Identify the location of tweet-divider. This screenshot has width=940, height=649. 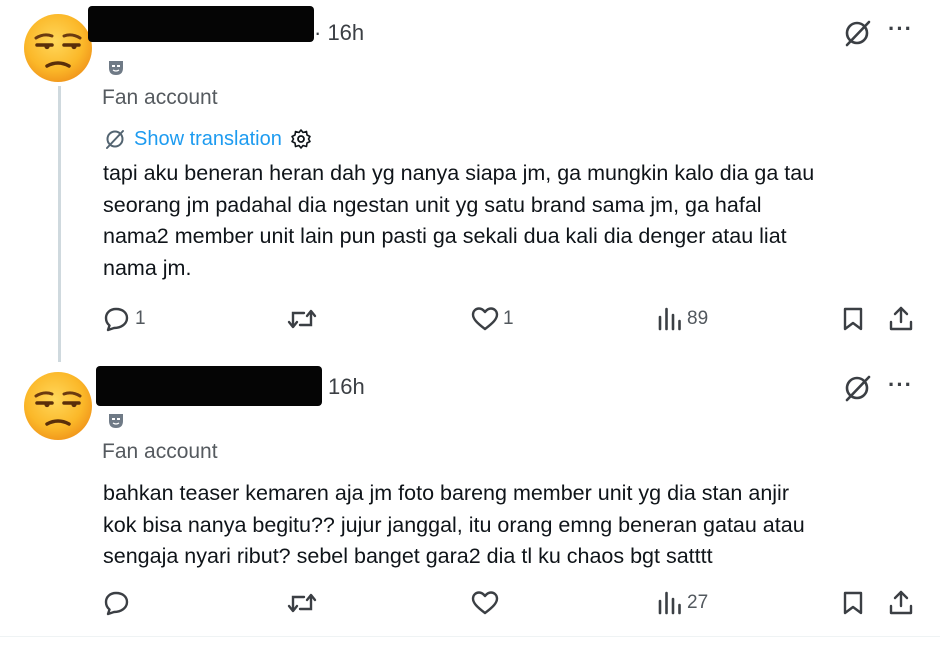
(470, 636).